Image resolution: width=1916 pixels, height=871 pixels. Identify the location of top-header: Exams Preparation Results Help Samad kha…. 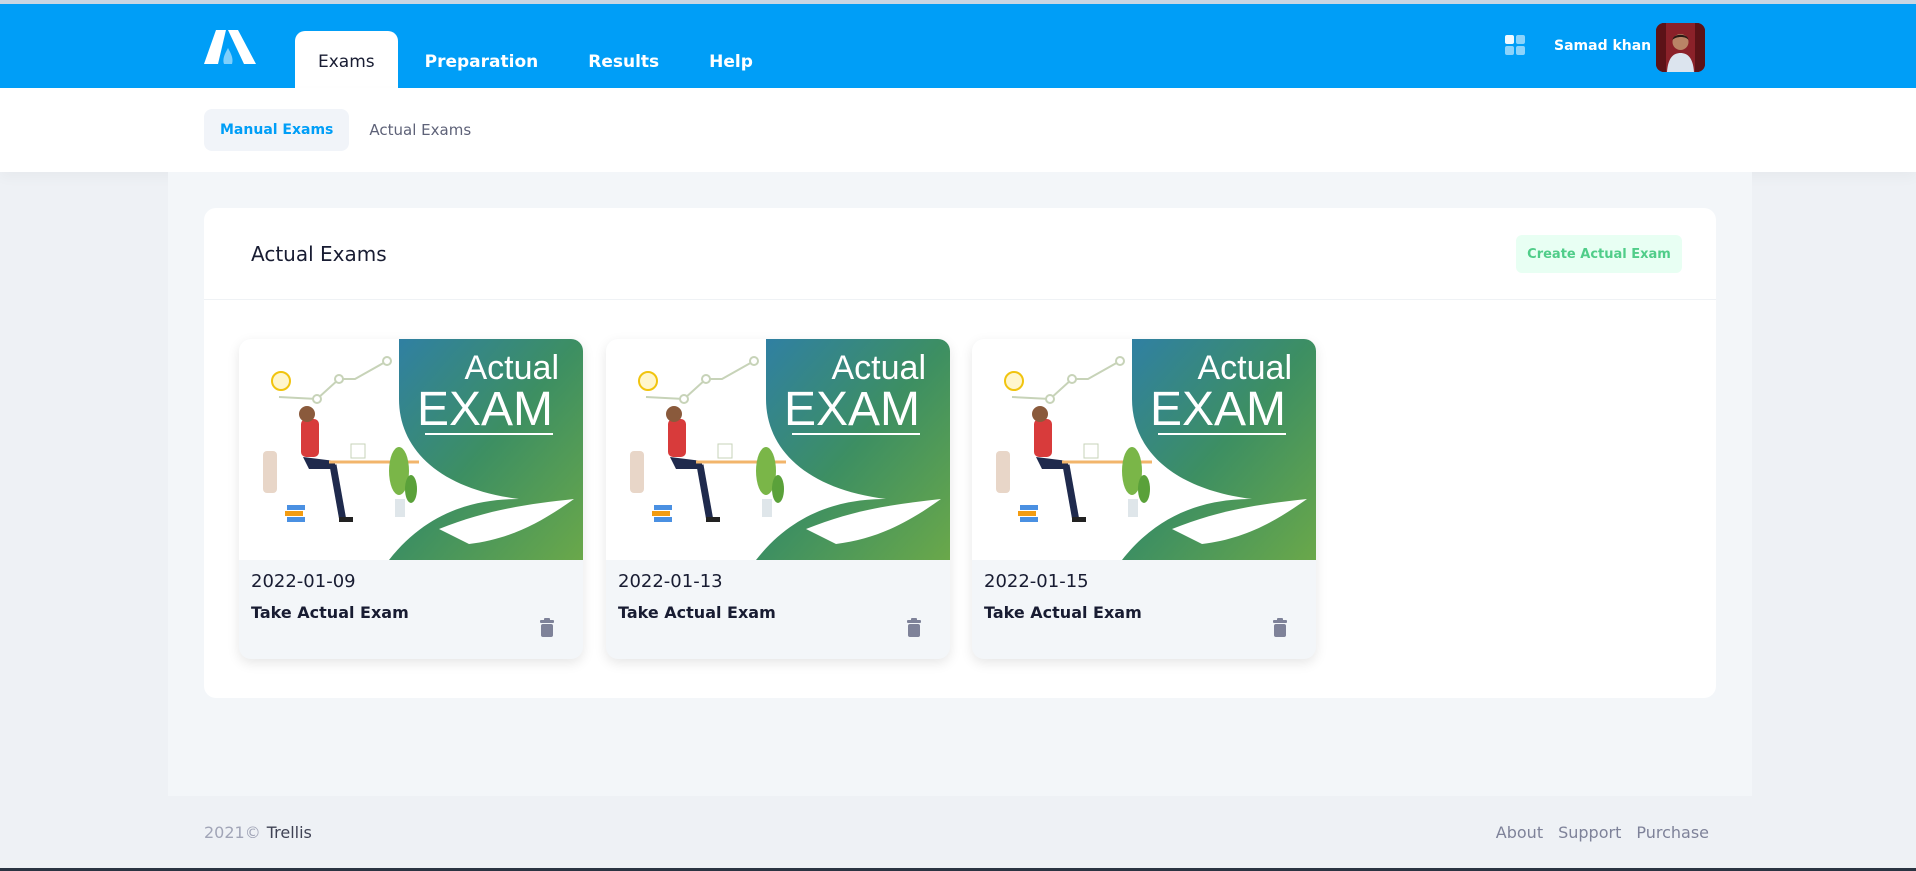
(958, 48).